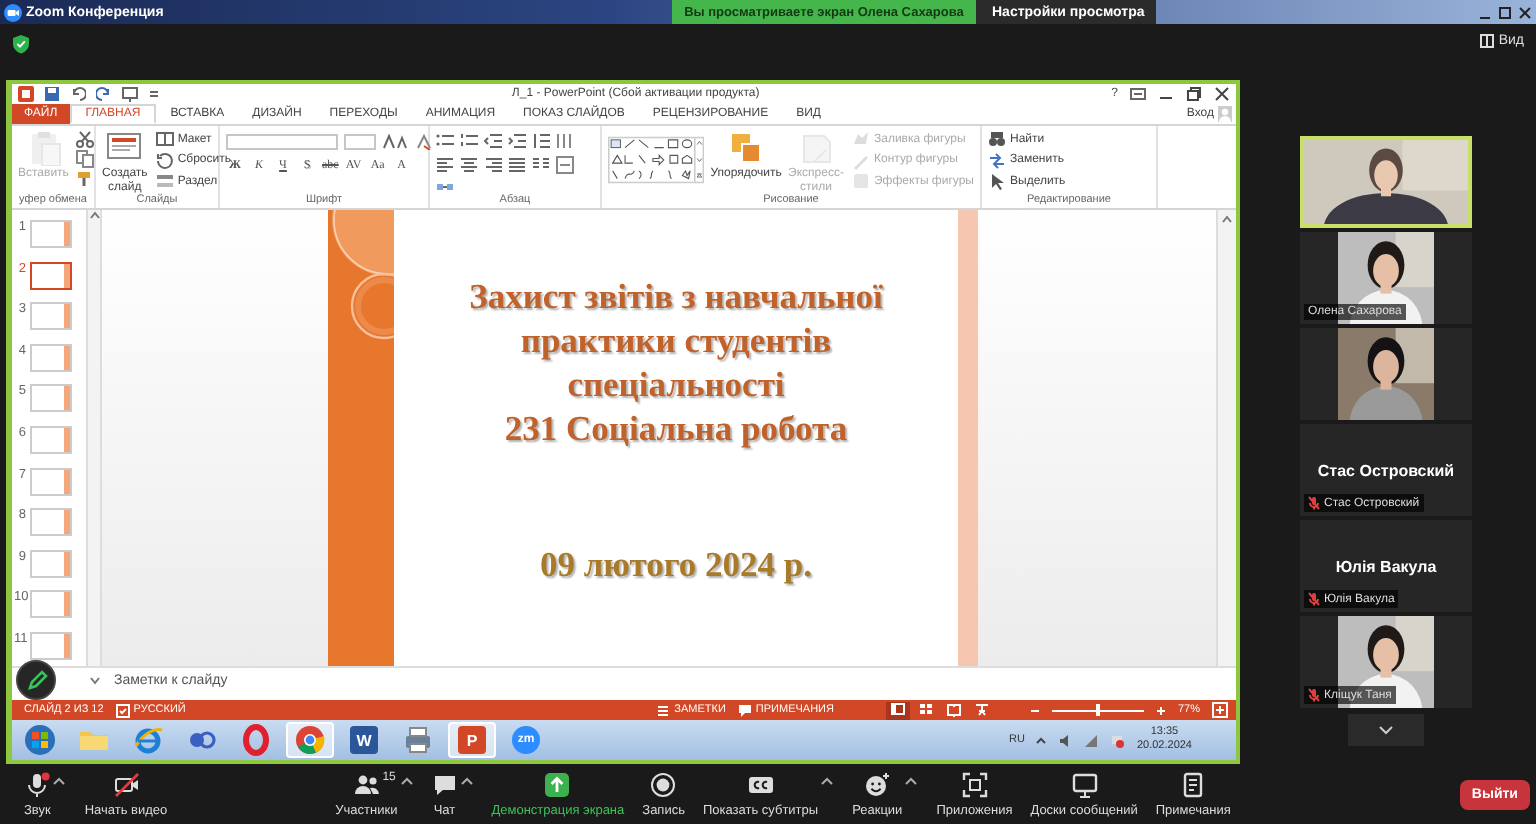 Image resolution: width=1536 pixels, height=824 pixels. What do you see at coordinates (493, 165) in the screenshot?
I see `align-right-icon` at bounding box center [493, 165].